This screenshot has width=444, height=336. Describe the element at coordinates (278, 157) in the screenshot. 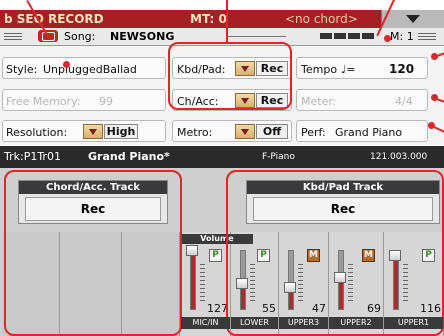

I see `sound-family: F-Piano` at that location.